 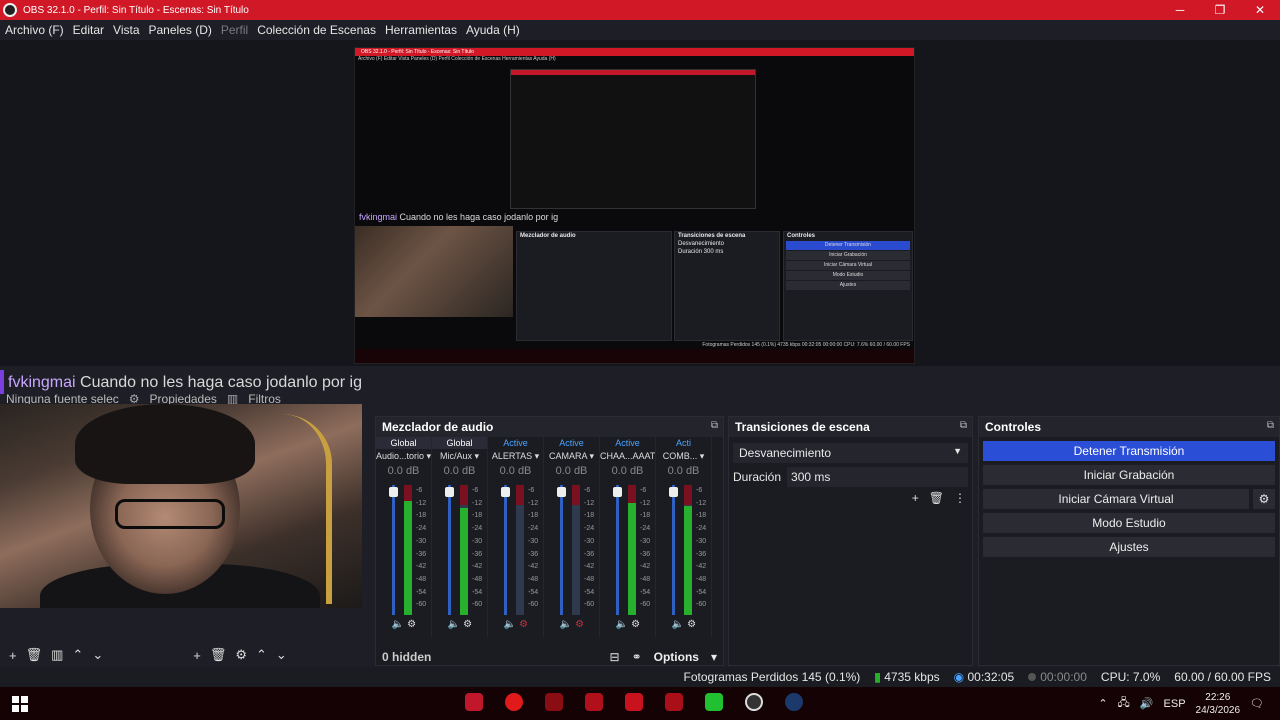 I want to click on language-indicator: ESP, so click(x=1175, y=704).